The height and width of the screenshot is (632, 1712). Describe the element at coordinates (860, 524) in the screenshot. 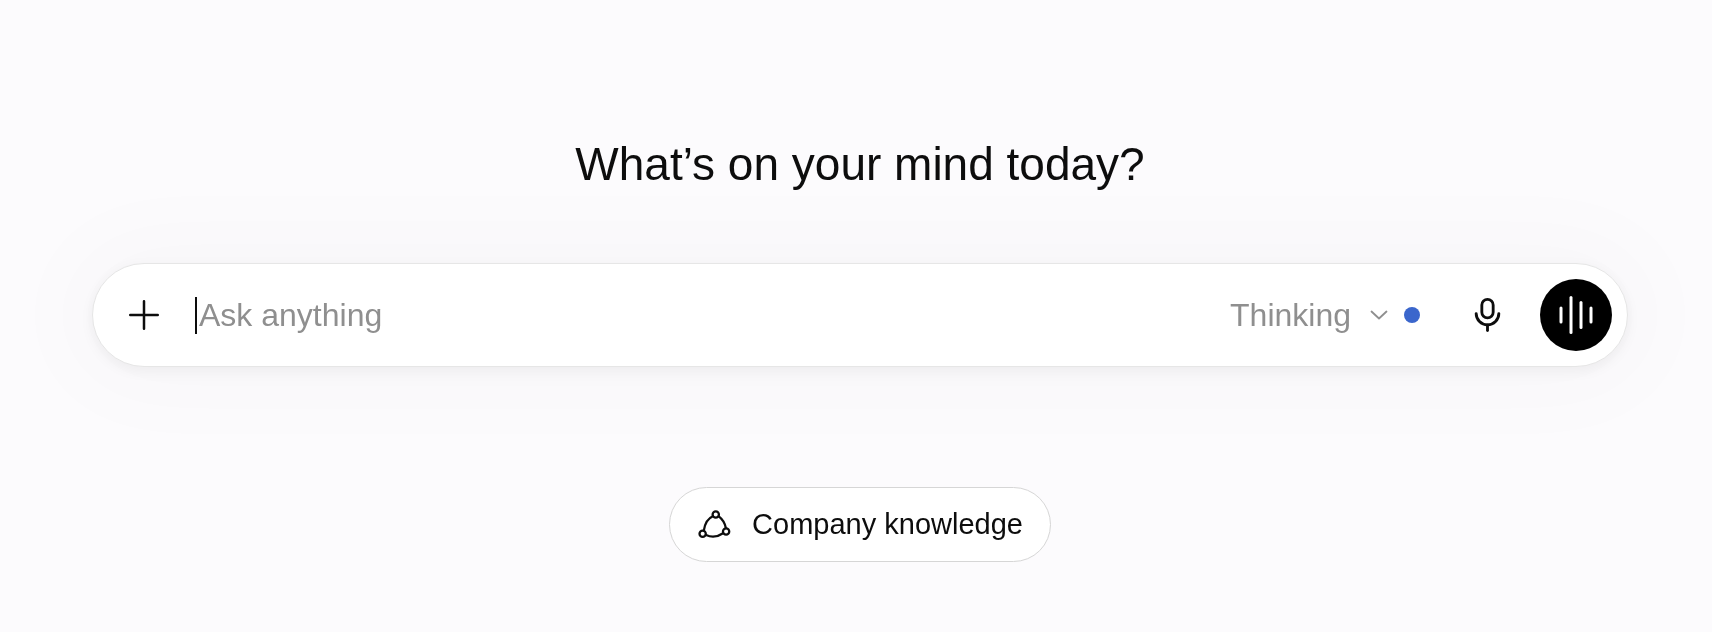

I see `company-knowledge-button: Company knowledge` at that location.